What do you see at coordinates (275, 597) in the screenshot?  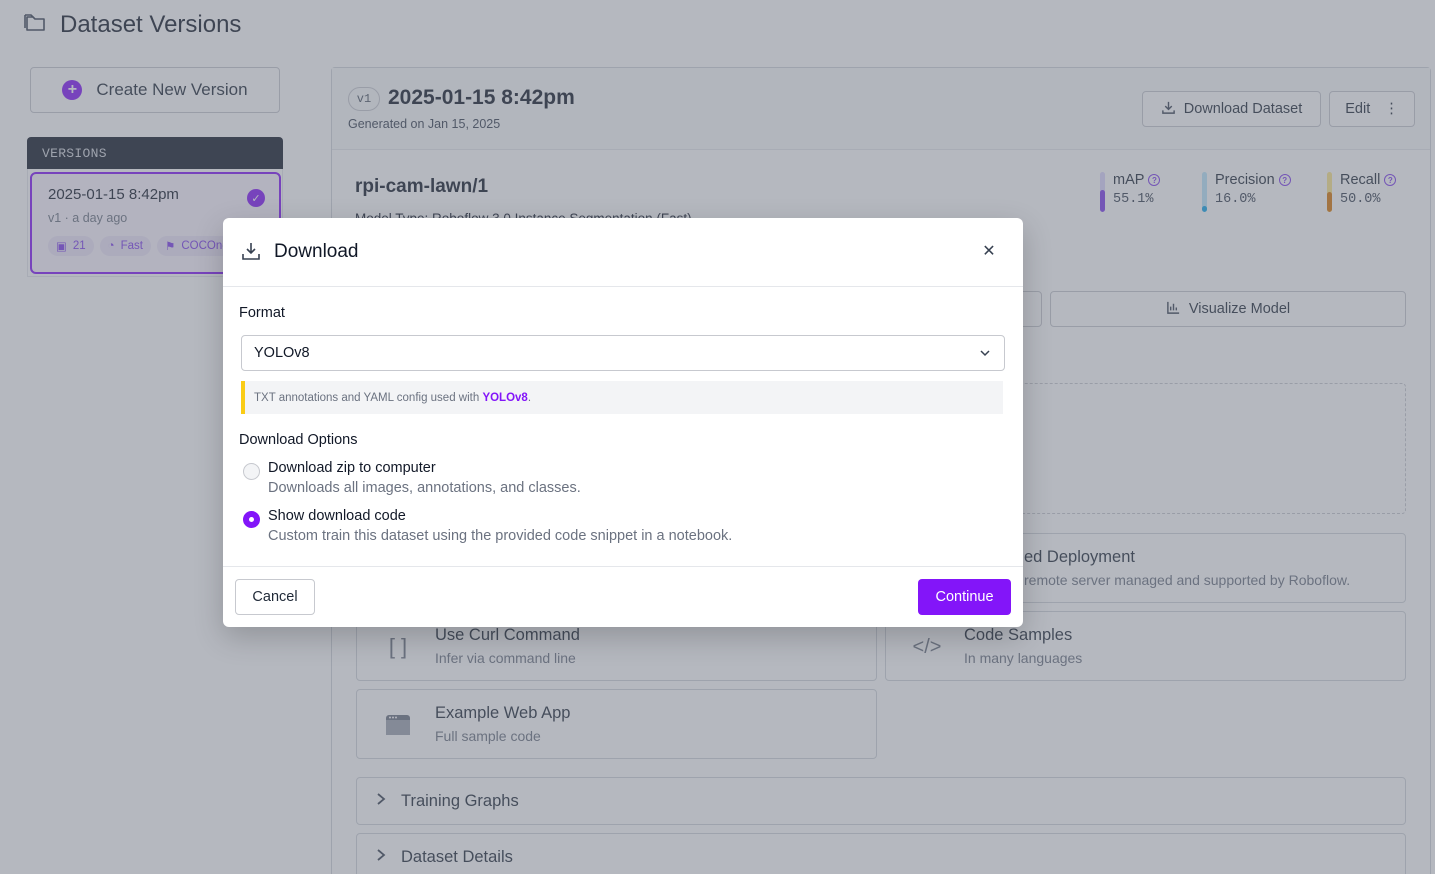 I see `cancel-button: Cancel` at bounding box center [275, 597].